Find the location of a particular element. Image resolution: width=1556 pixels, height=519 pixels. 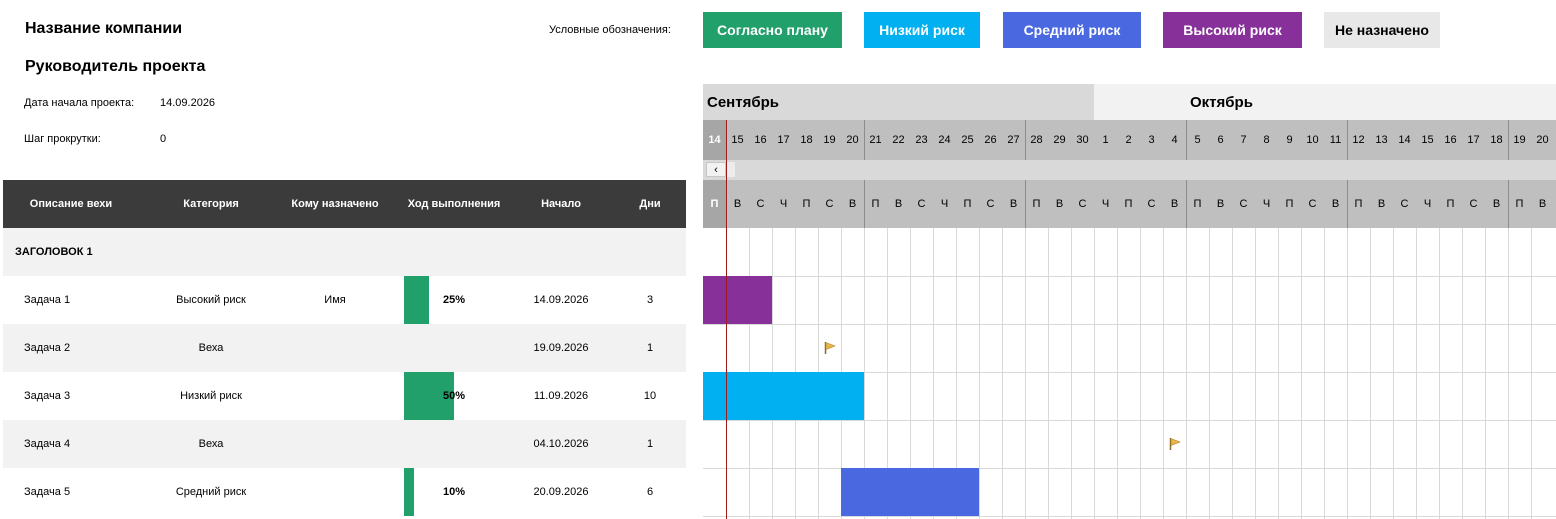

table-row: Задача 1 Высокий риск Имя 25% 14.09.2026 3 is located at coordinates (344, 300).